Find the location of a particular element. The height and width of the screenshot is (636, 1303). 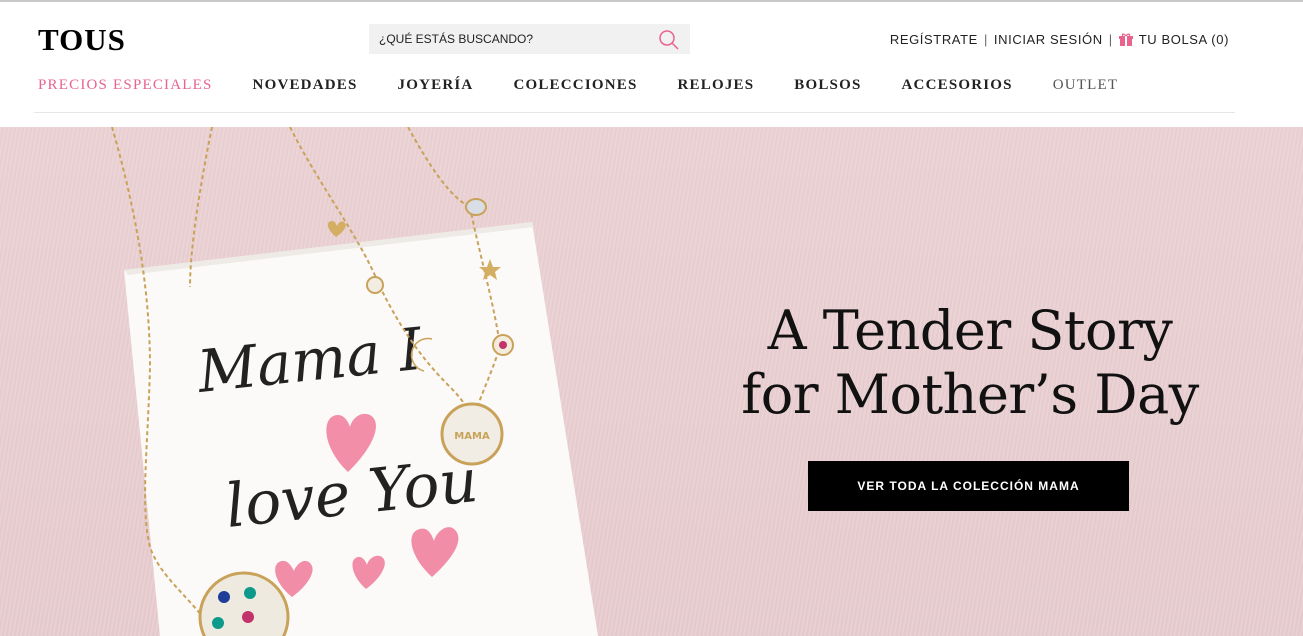

nav-item-colecciones: COLECCIONES is located at coordinates (575, 85).